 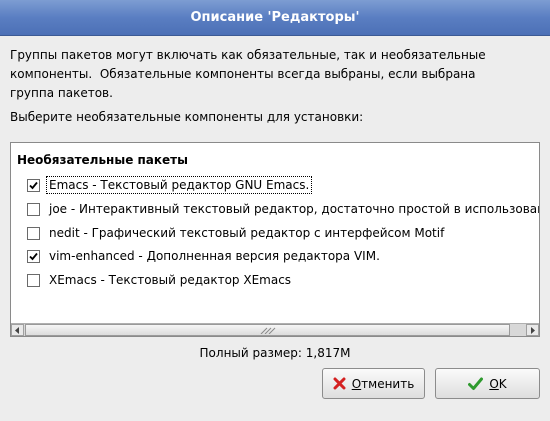 I want to click on arrow-right-icon, so click(x=533, y=330).